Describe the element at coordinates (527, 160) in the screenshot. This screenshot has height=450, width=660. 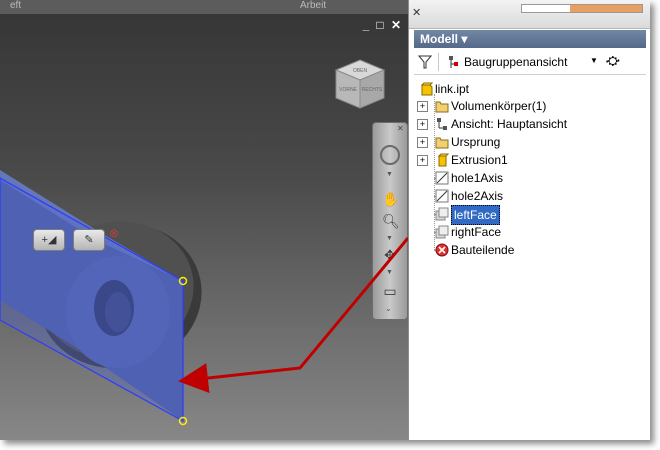
I see `tree-item-extrusion: + Extrusion1` at that location.